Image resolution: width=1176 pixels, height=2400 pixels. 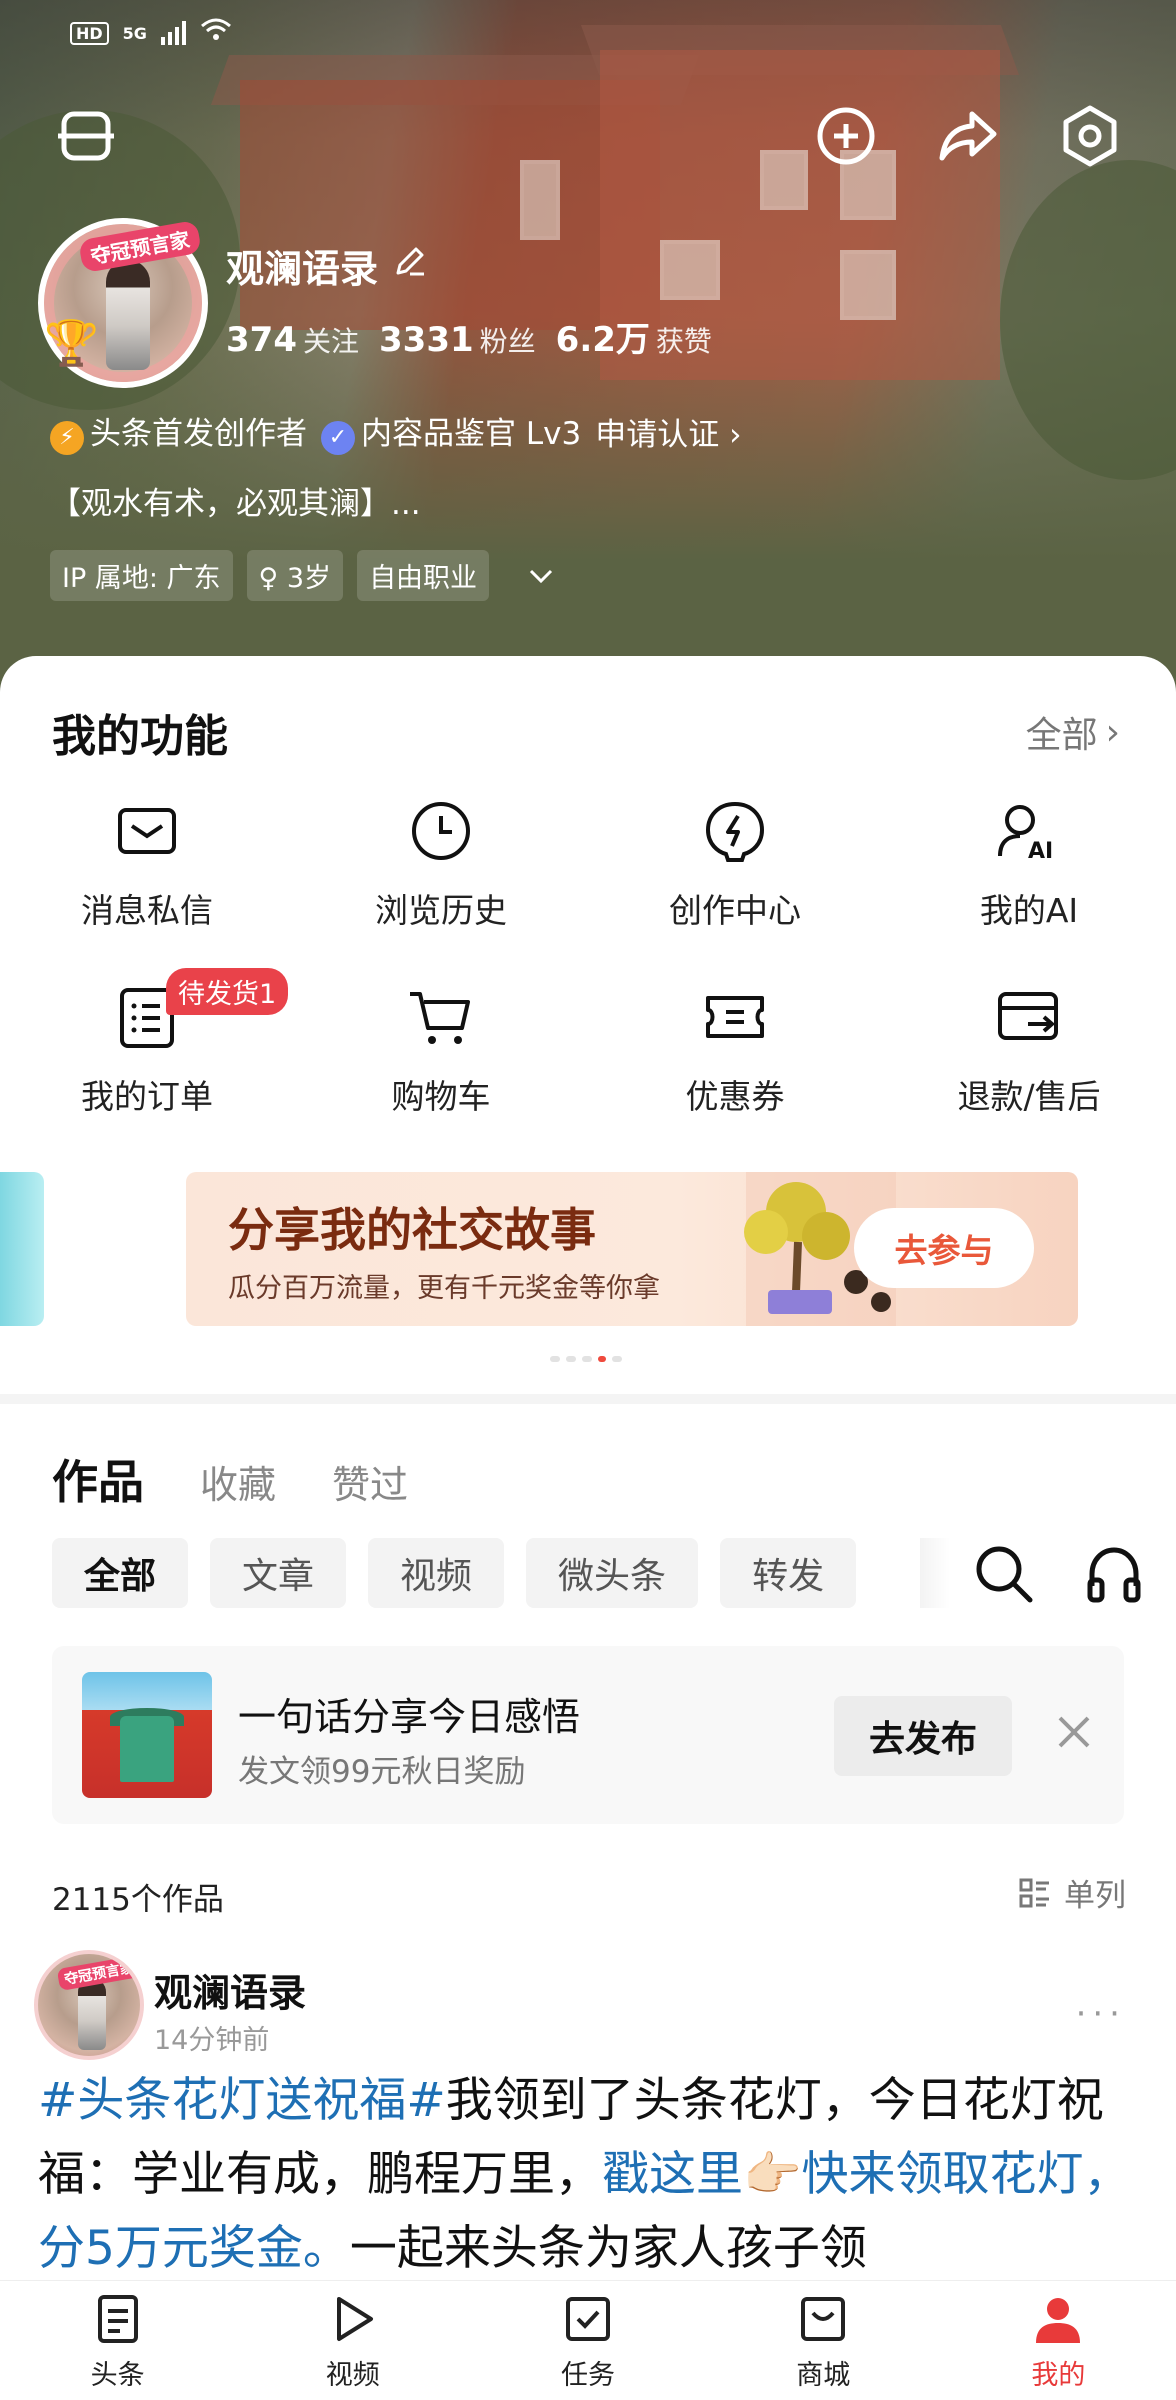 I want to click on nav-news: 头条, so click(x=117, y=2340).